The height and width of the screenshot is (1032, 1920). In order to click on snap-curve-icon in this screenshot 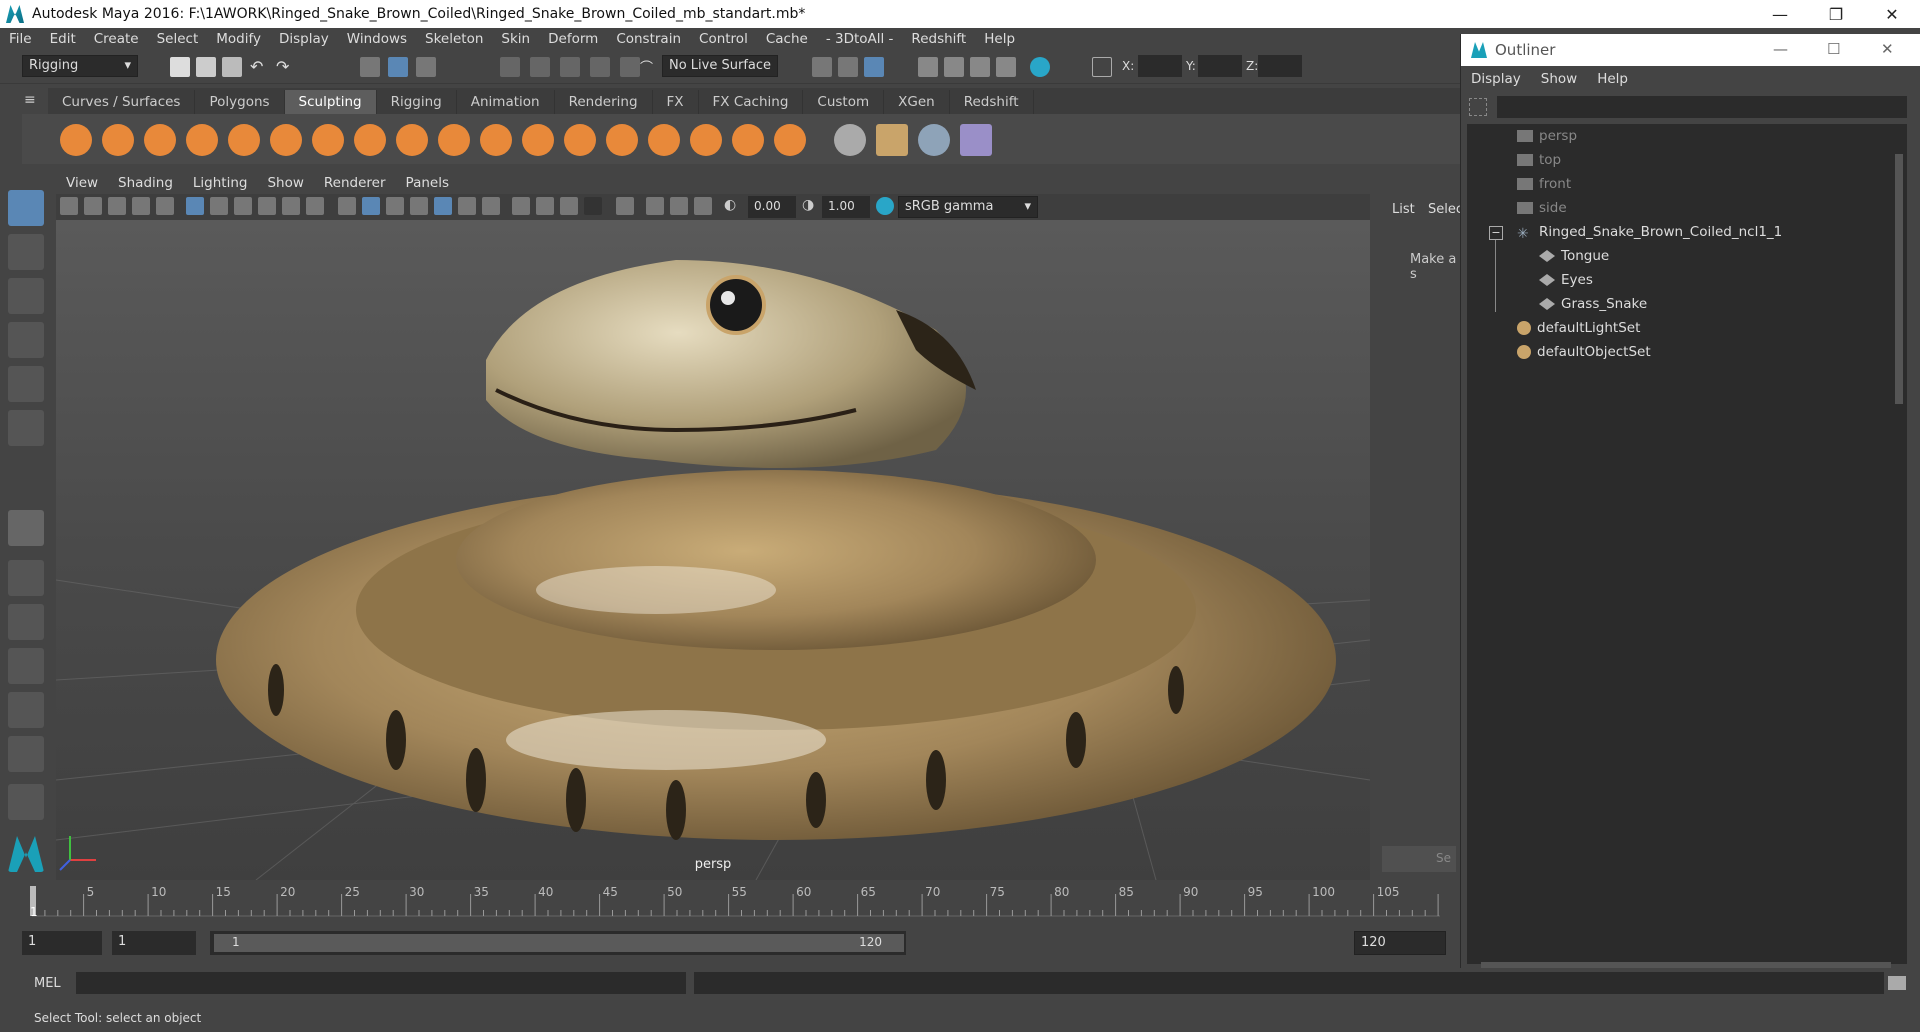, I will do `click(540, 67)`.